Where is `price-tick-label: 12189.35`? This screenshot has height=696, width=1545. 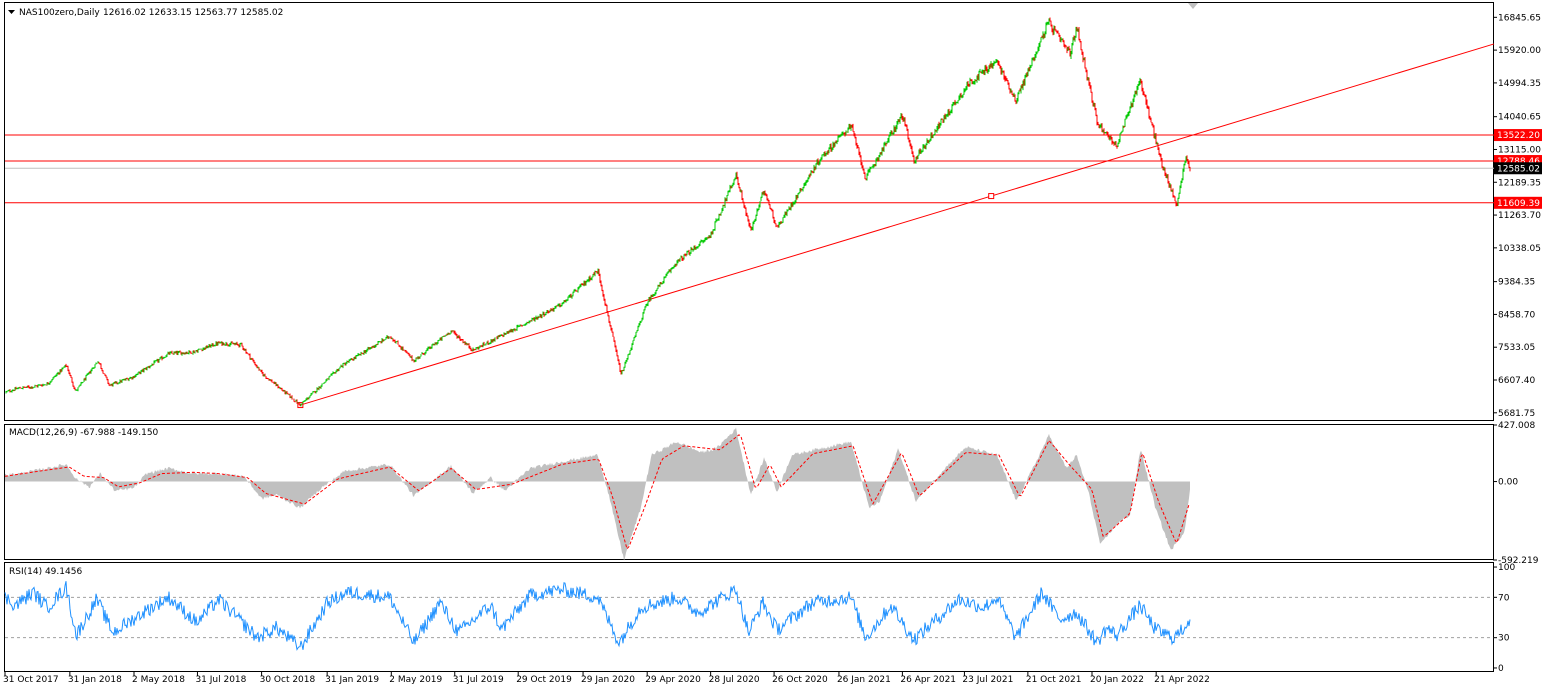 price-tick-label: 12189.35 is located at coordinates (1519, 183).